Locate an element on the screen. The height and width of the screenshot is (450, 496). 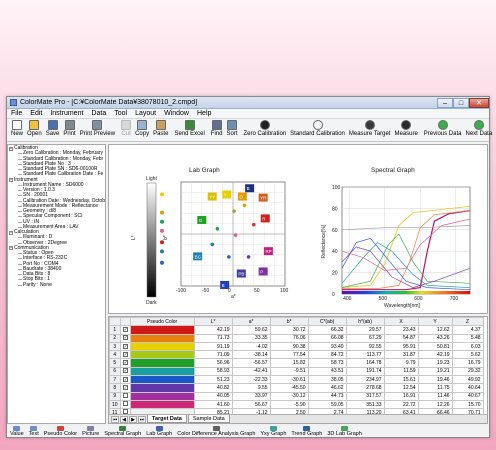
cell-y: 19.46 is located at coordinates (435, 380).